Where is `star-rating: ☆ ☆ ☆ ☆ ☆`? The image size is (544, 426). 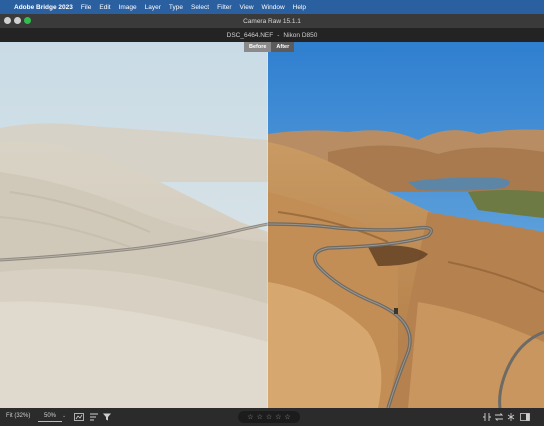
star-rating: ☆ ☆ ☆ ☆ ☆ is located at coordinates (269, 417).